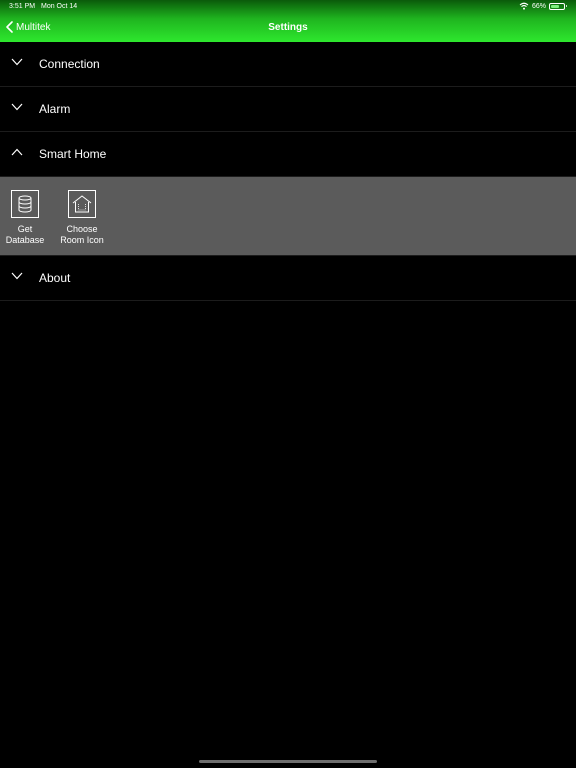  What do you see at coordinates (288, 216) in the screenshot?
I see `smart-home-panel: Get Database Choose Room Icon` at bounding box center [288, 216].